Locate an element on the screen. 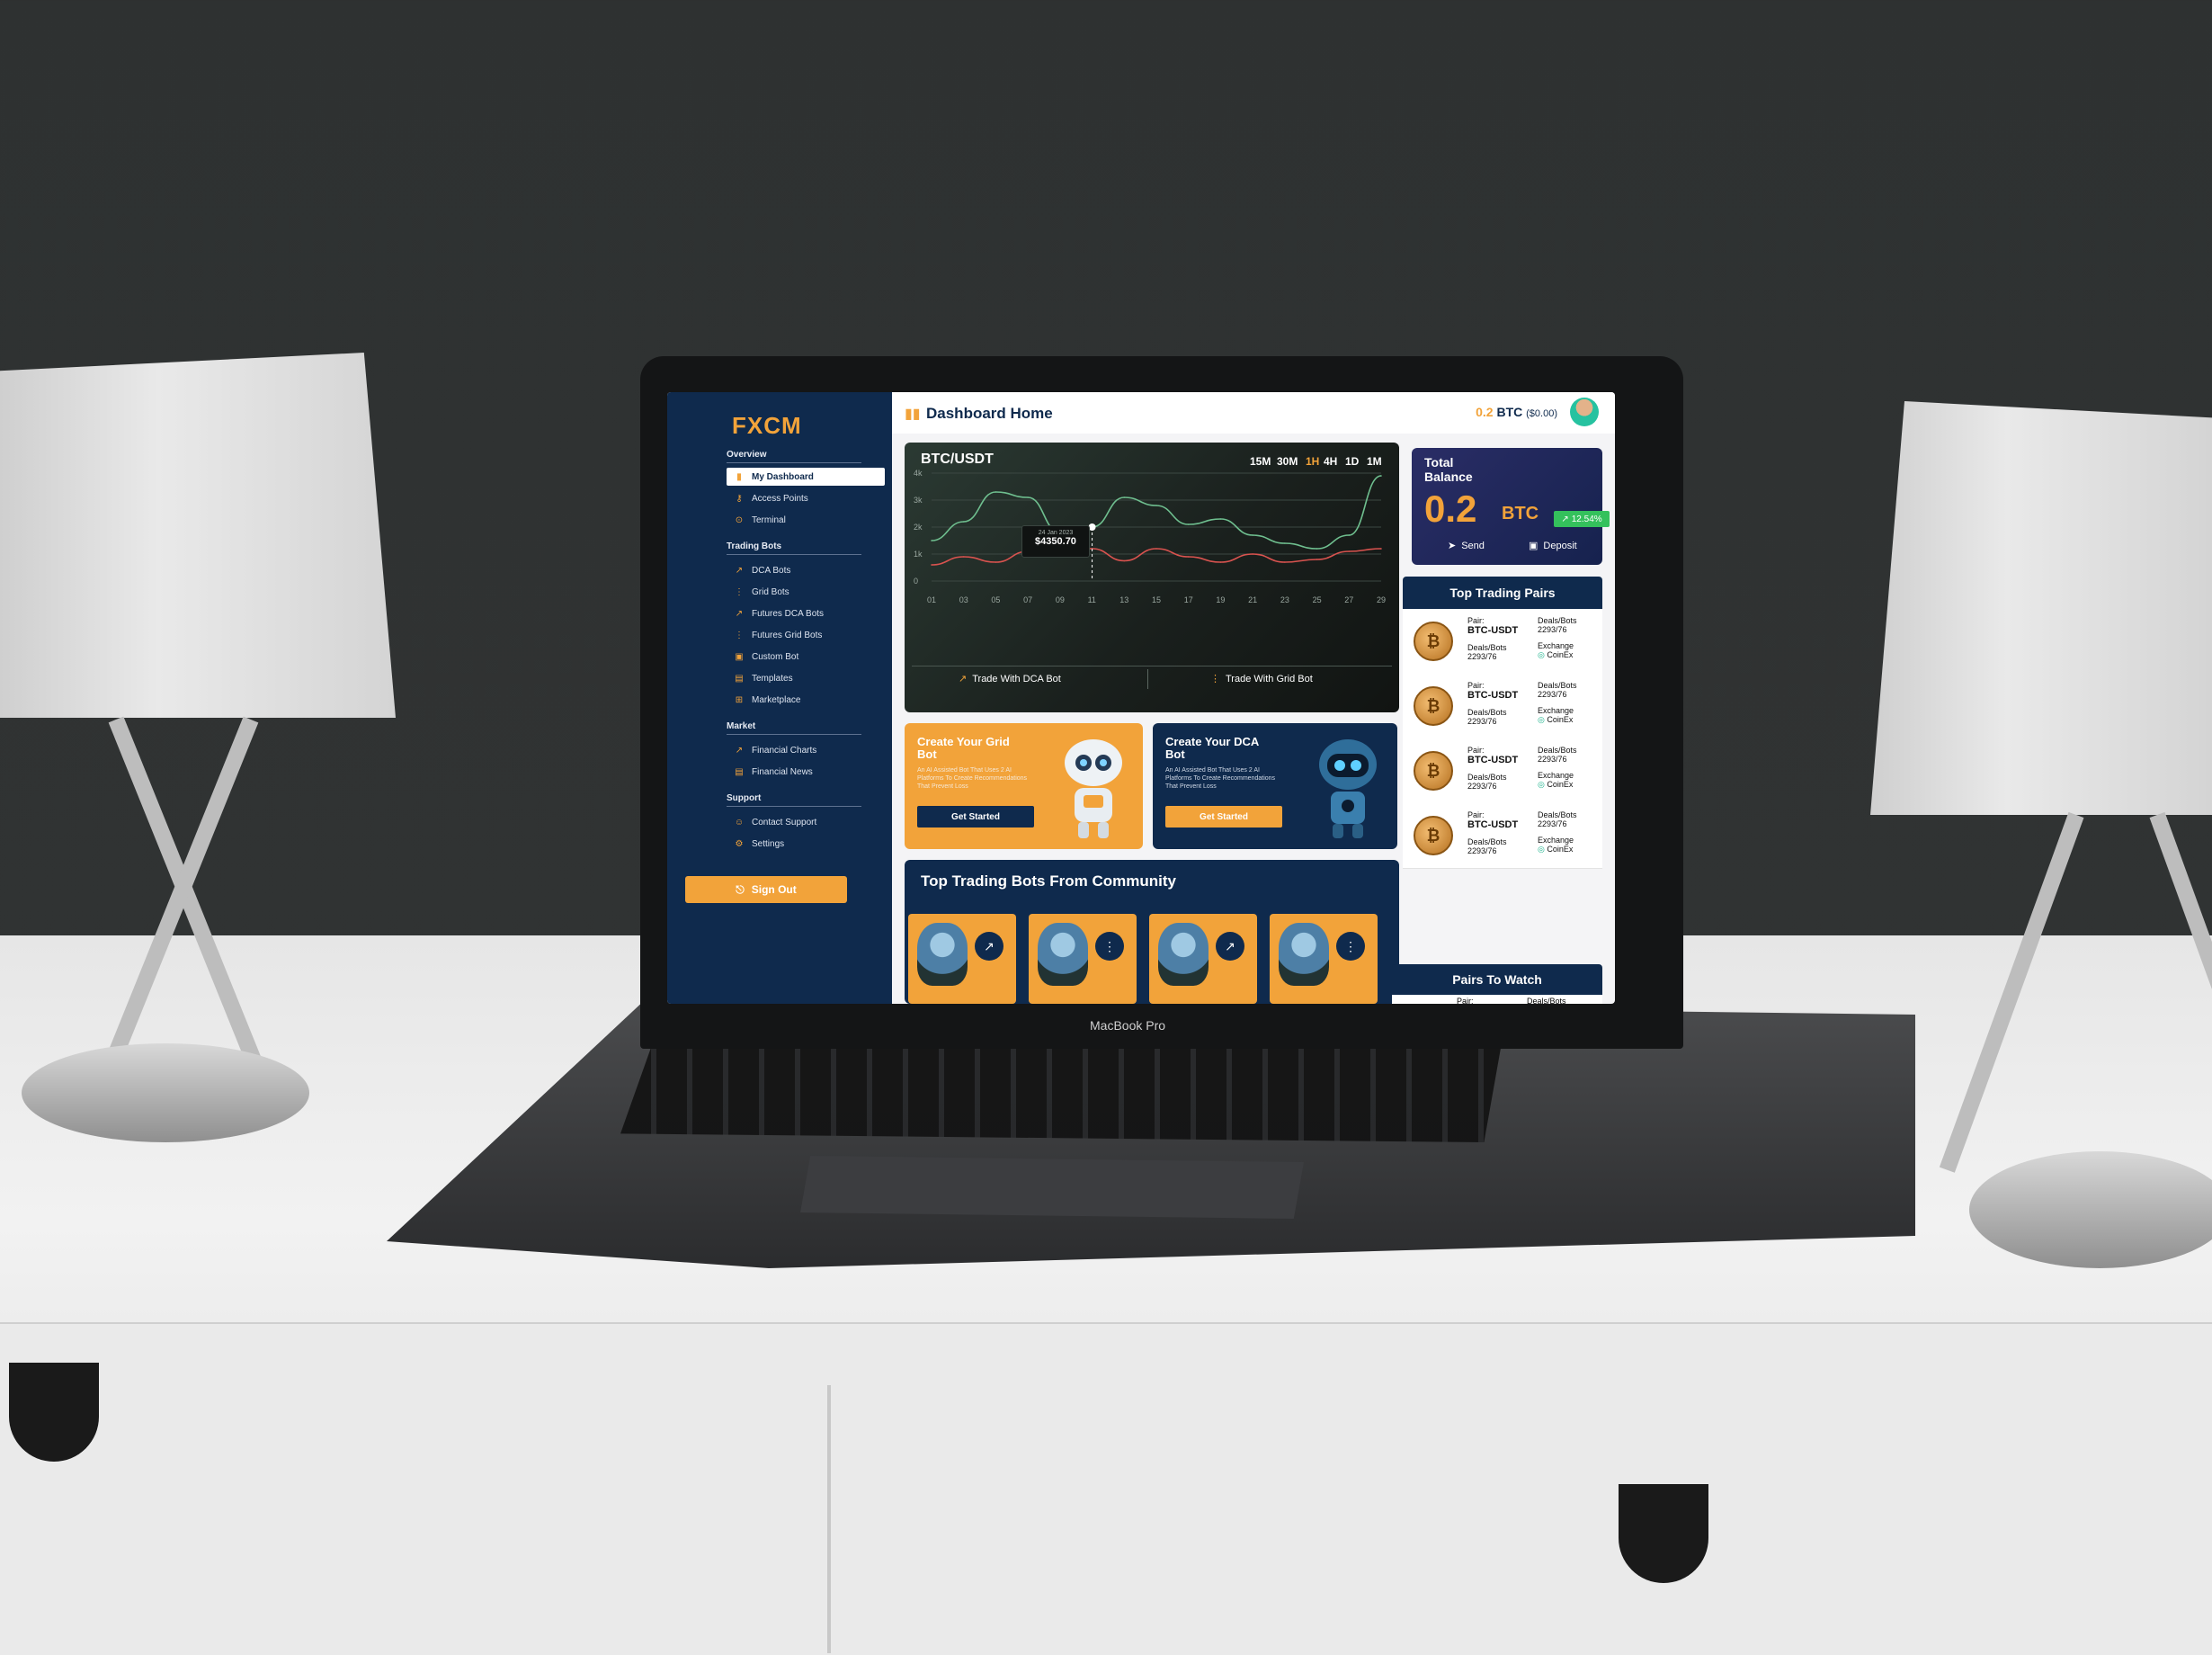  sidebar-item-templates: ▤ Templates is located at coordinates (806, 678).